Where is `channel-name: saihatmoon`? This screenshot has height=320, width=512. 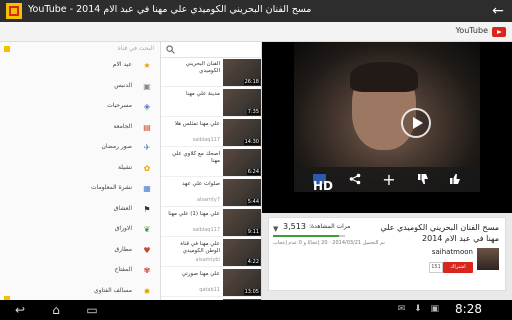 channel-name: saihatmoon is located at coordinates (452, 252).